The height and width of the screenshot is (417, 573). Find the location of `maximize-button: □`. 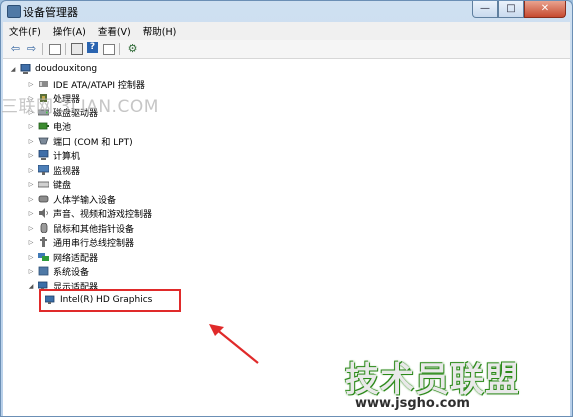

maximize-button: □ is located at coordinates (511, 9).